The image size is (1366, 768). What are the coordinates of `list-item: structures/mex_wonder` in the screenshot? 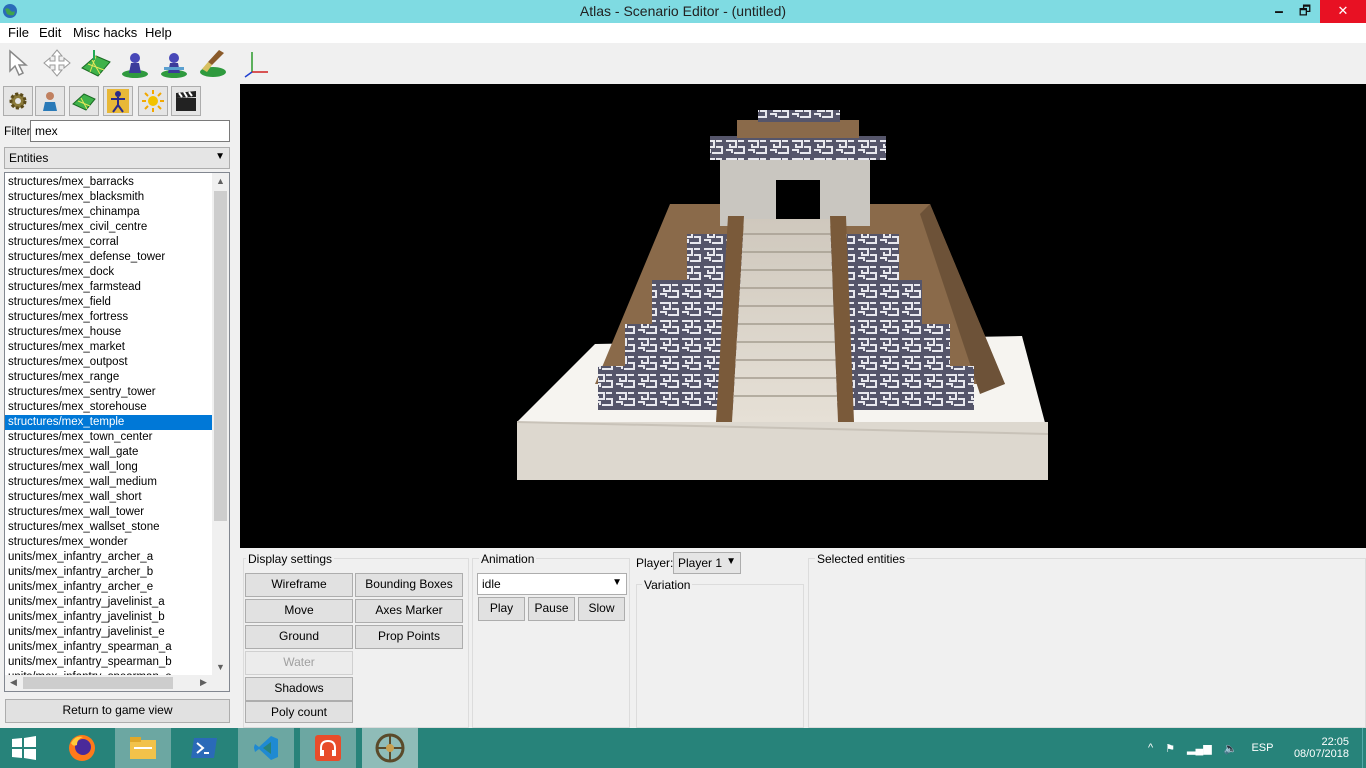 It's located at (109, 542).